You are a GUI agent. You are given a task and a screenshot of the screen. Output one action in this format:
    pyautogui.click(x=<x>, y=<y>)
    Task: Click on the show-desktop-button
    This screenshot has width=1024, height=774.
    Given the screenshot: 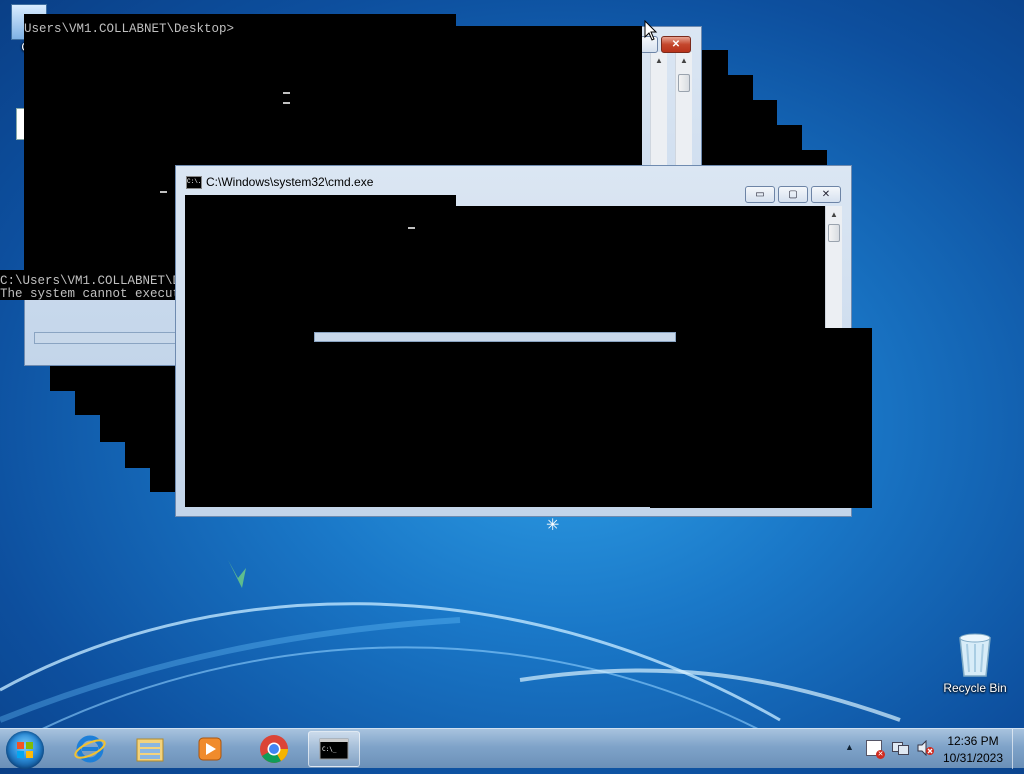 What is the action you would take?
    pyautogui.click(x=1018, y=749)
    